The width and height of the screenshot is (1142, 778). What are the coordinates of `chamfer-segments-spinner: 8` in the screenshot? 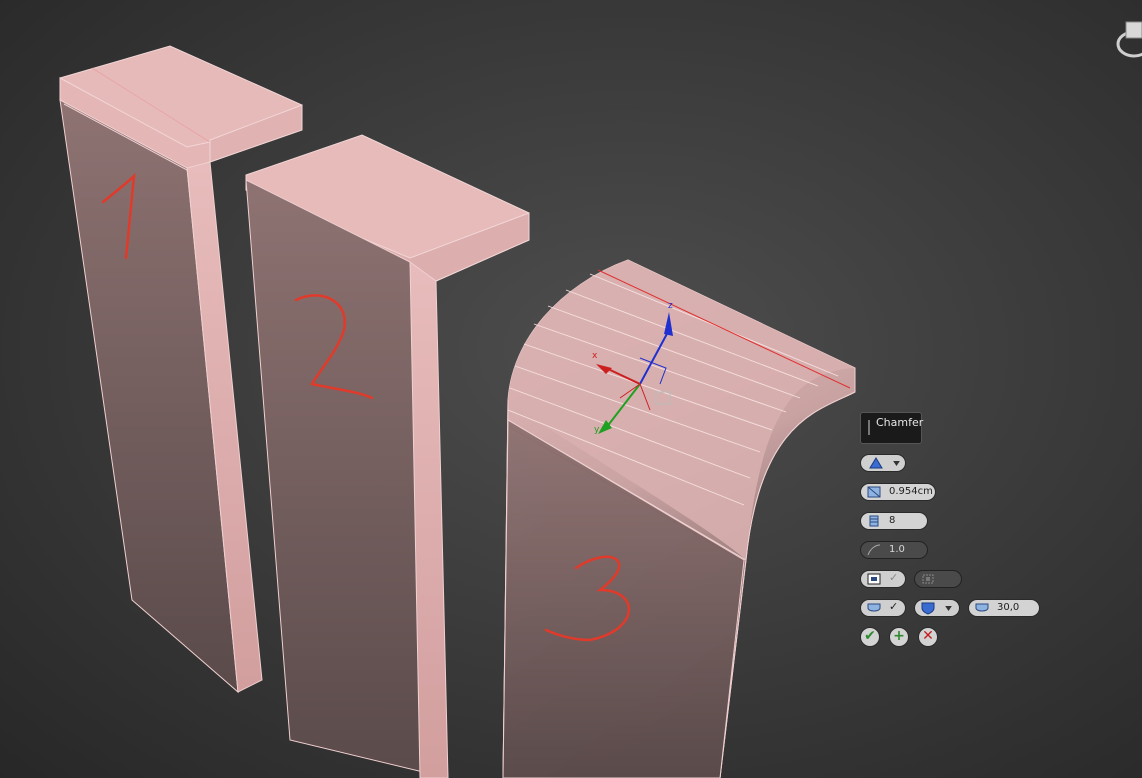 It's located at (894, 521).